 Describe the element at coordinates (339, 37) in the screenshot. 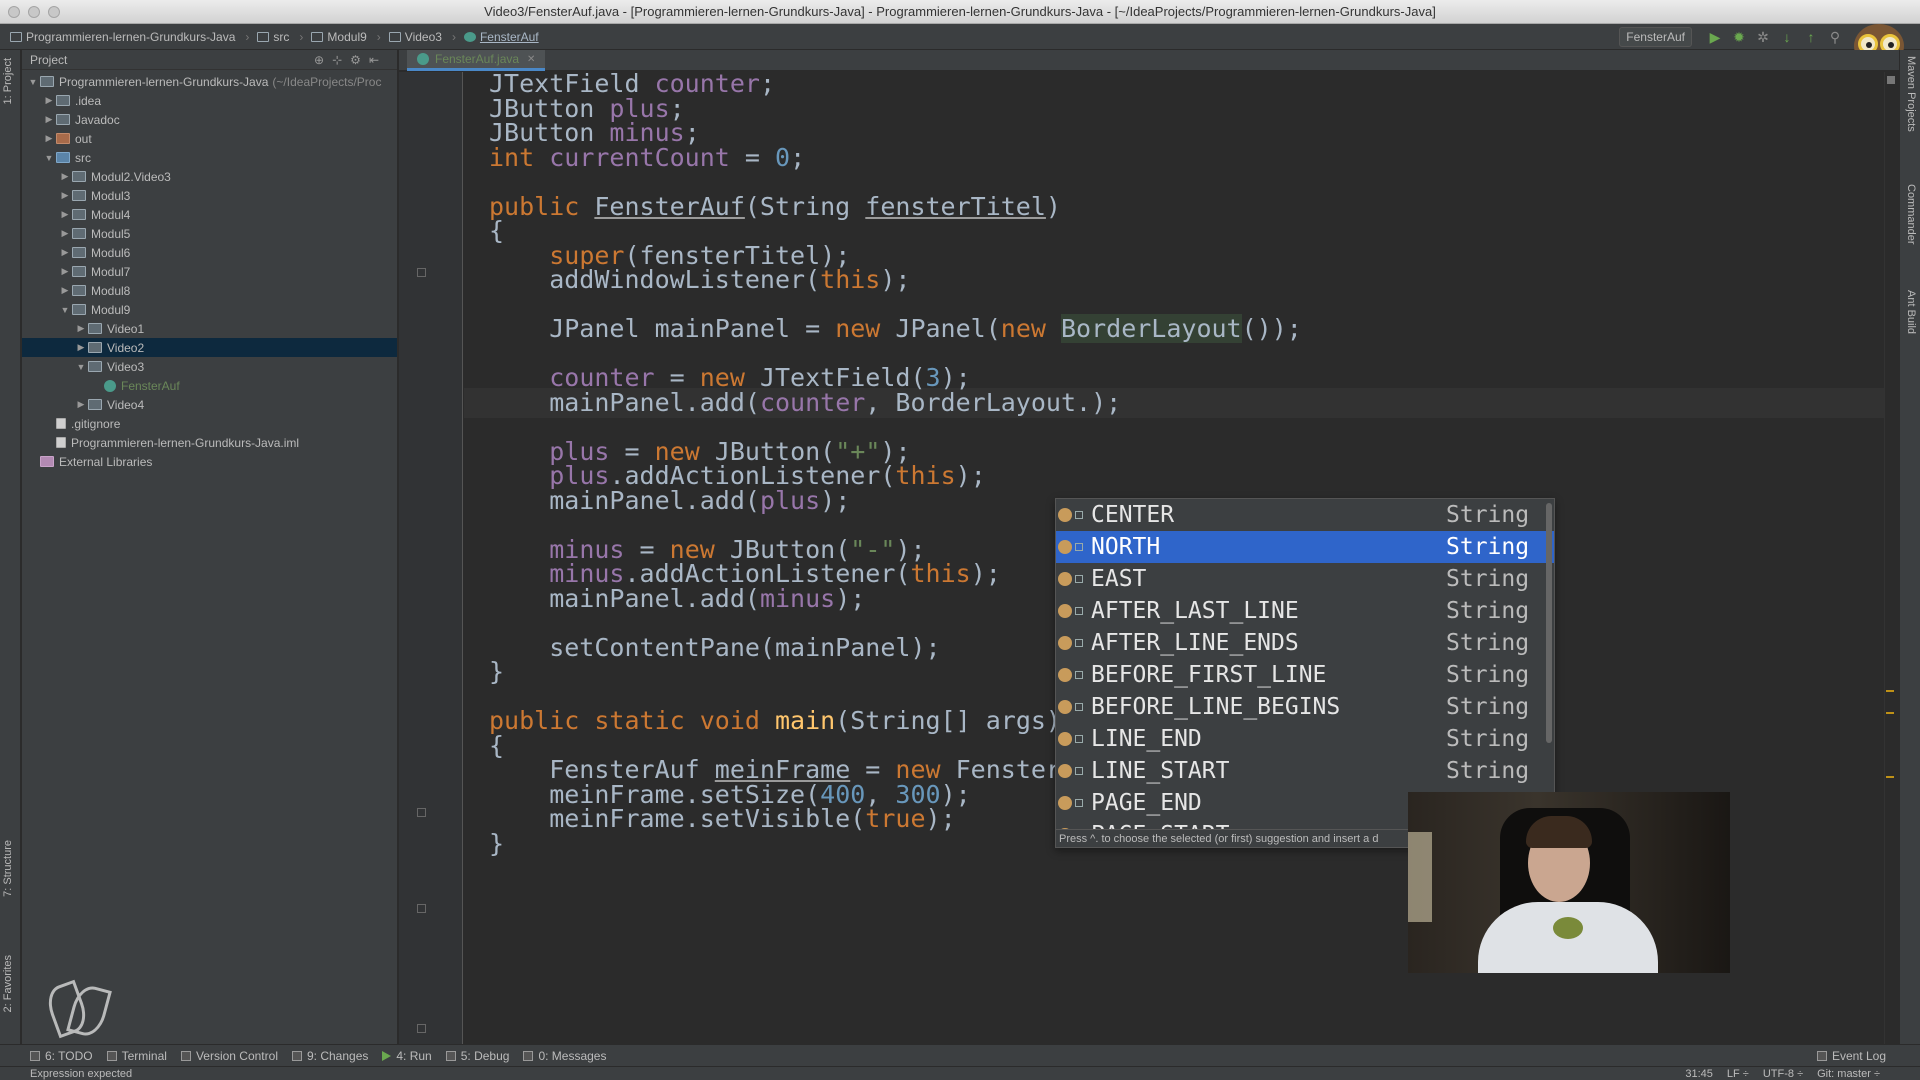

I see `breadcrumb-modul9: Modul9` at that location.